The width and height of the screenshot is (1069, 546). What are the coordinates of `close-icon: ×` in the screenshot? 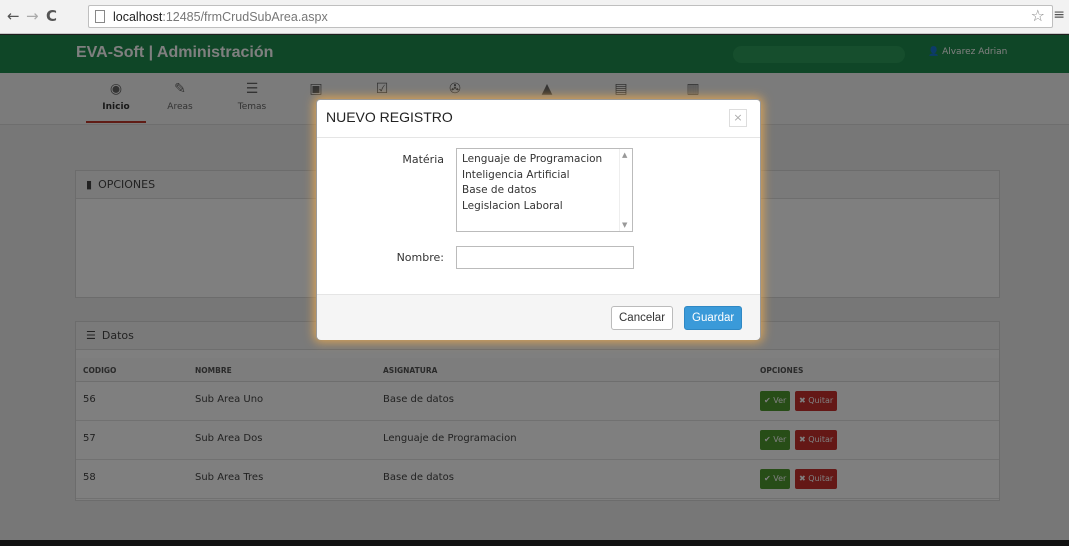 It's located at (738, 118).